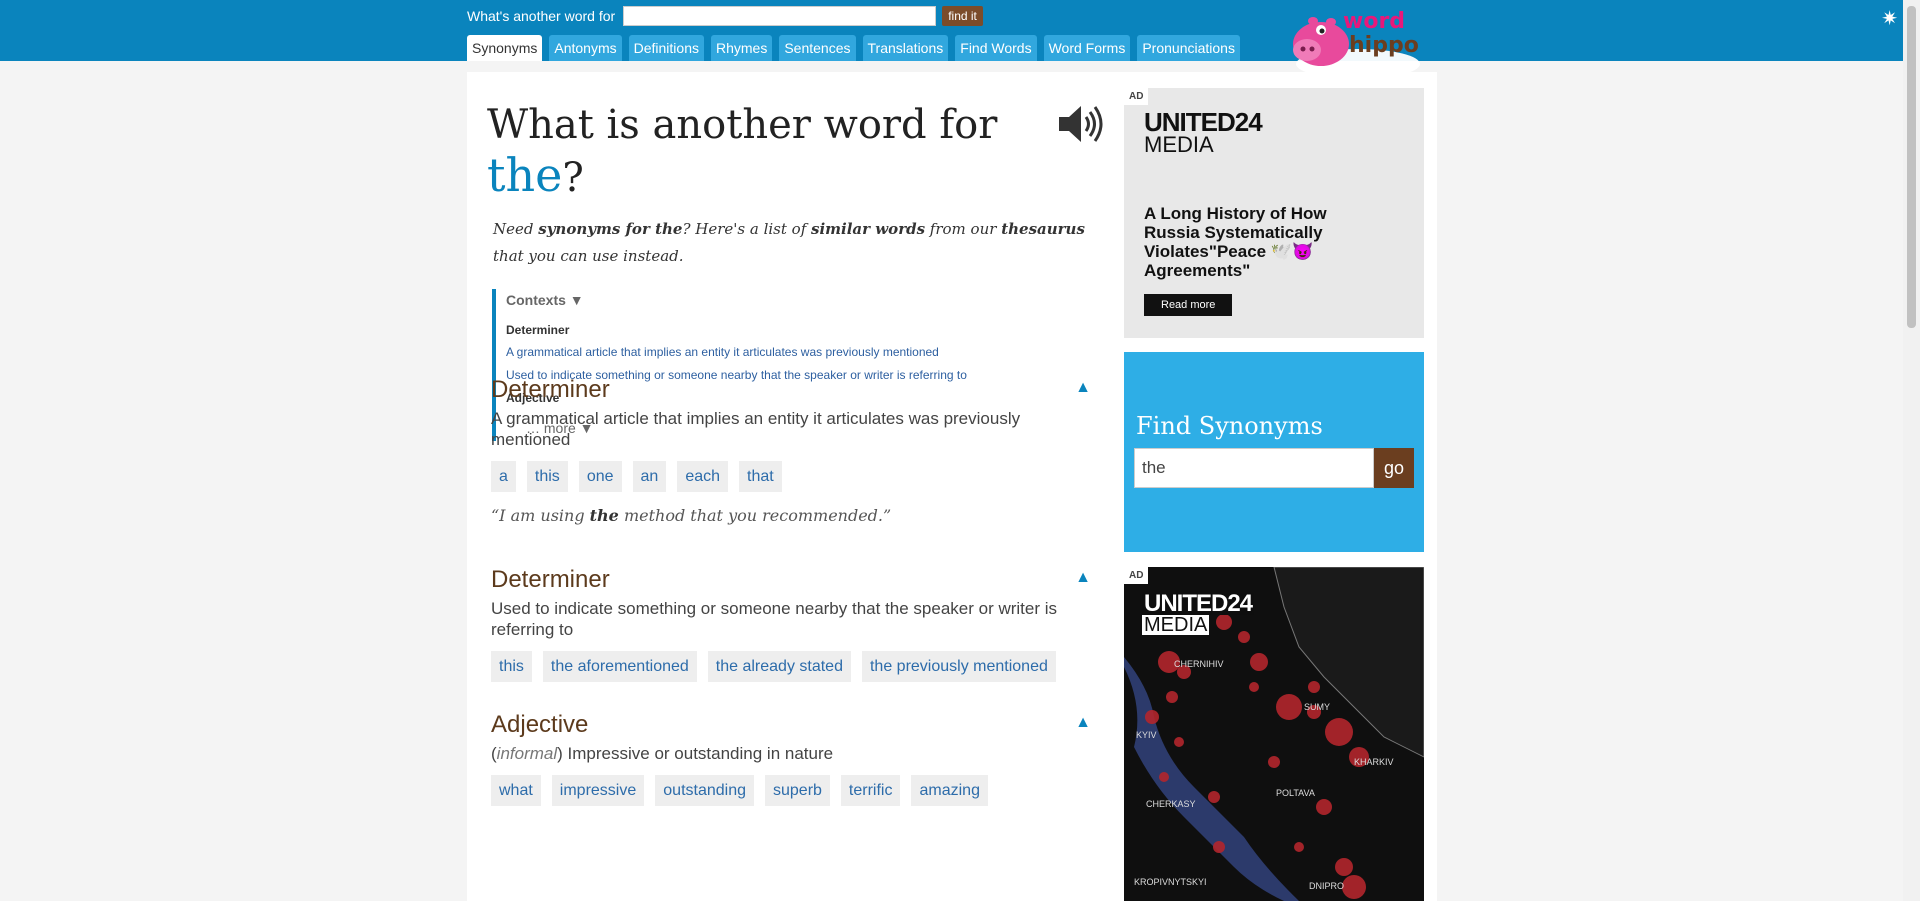 The width and height of the screenshot is (1920, 901). What do you see at coordinates (1911, 450) in the screenshot?
I see `page-scrollbar` at bounding box center [1911, 450].